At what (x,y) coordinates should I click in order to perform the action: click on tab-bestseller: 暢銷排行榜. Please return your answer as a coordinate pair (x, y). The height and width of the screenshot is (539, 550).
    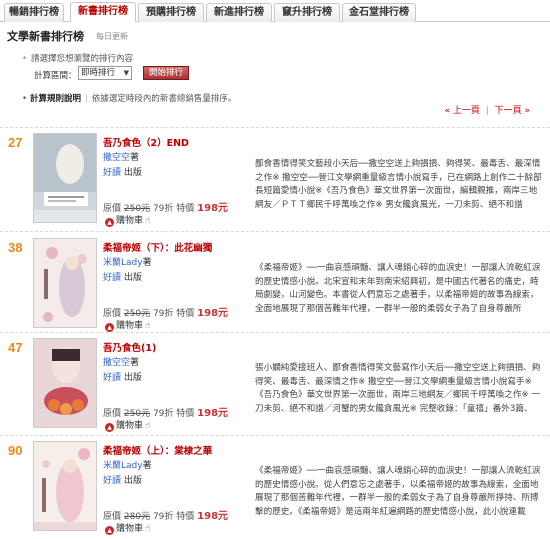
    Looking at the image, I should click on (34, 12).